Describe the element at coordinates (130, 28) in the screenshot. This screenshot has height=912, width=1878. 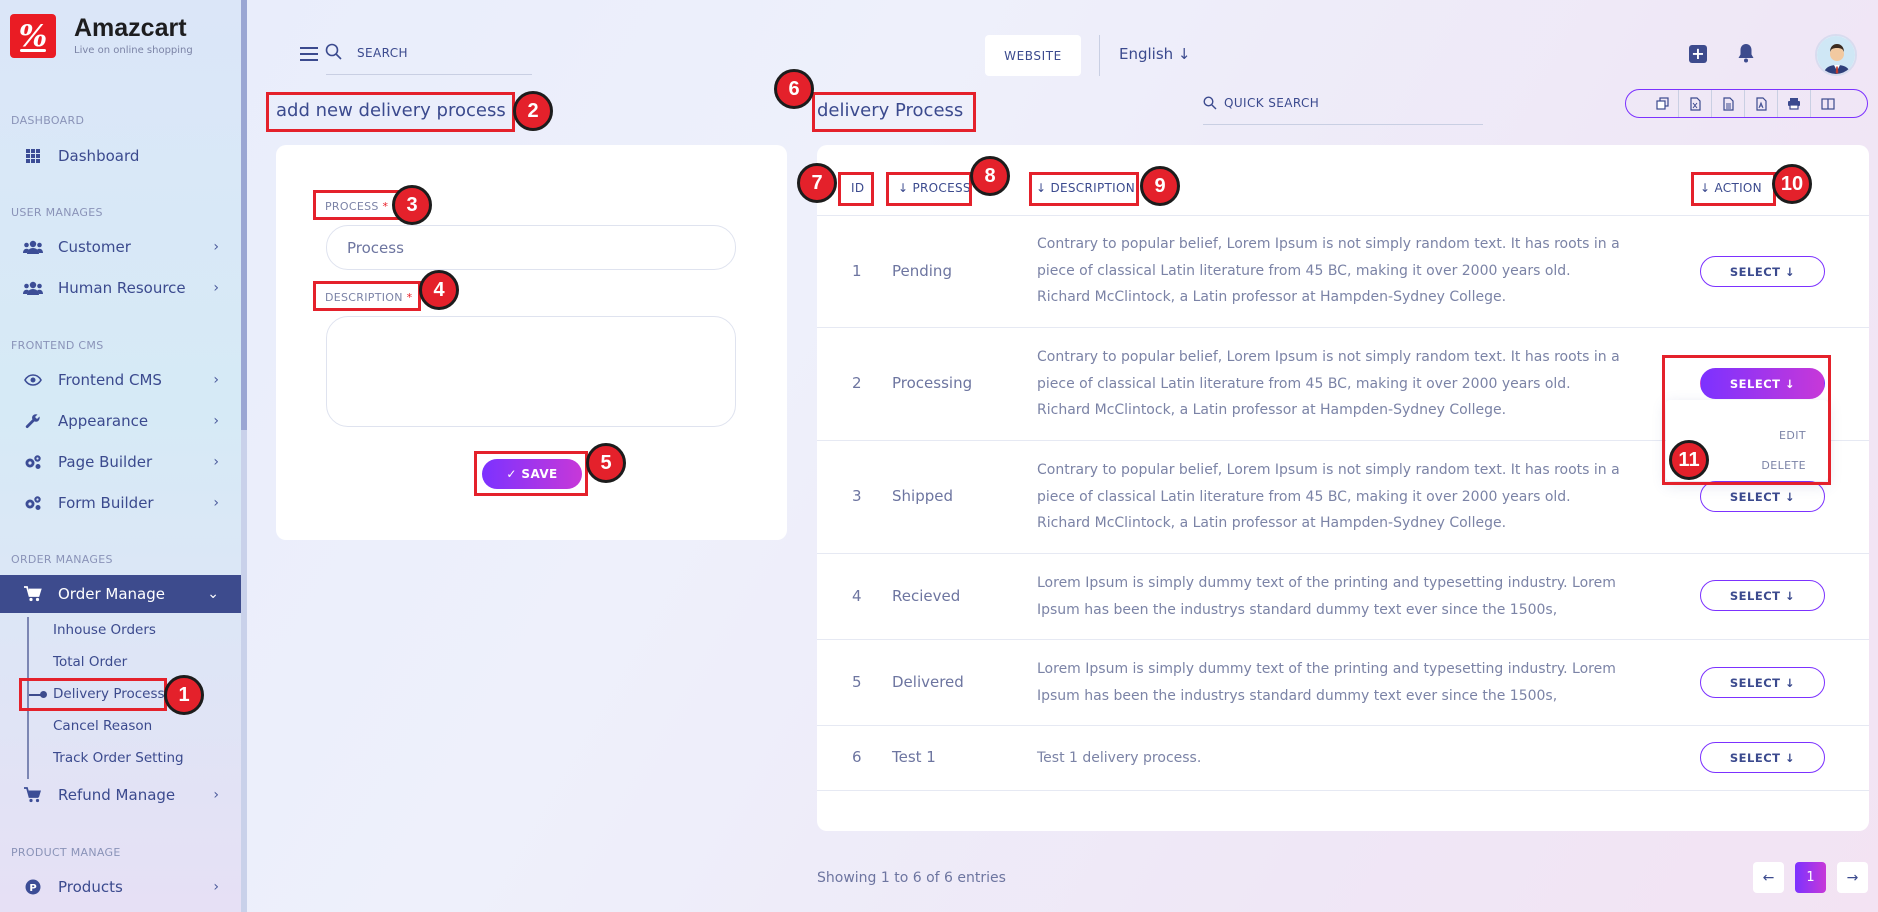
I see `brand-name: Amazcart` at that location.